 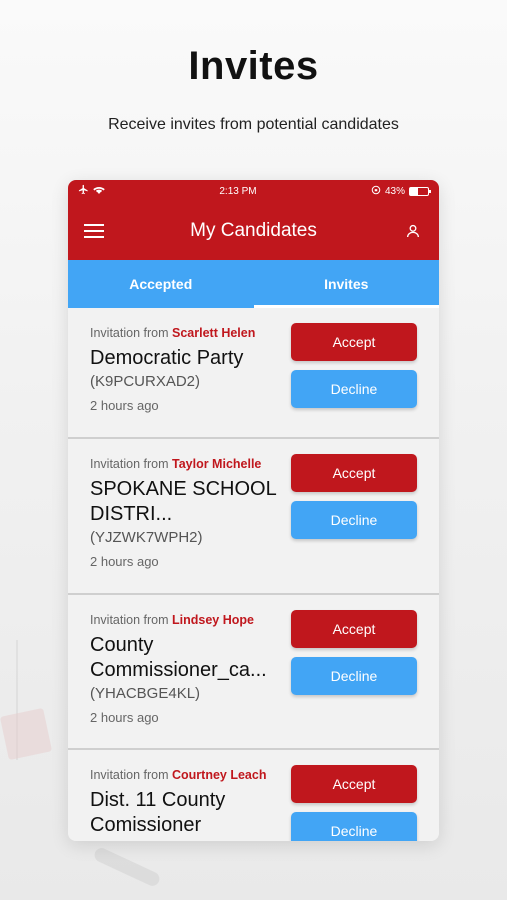 What do you see at coordinates (253, 66) in the screenshot?
I see `promo-title: Invites` at bounding box center [253, 66].